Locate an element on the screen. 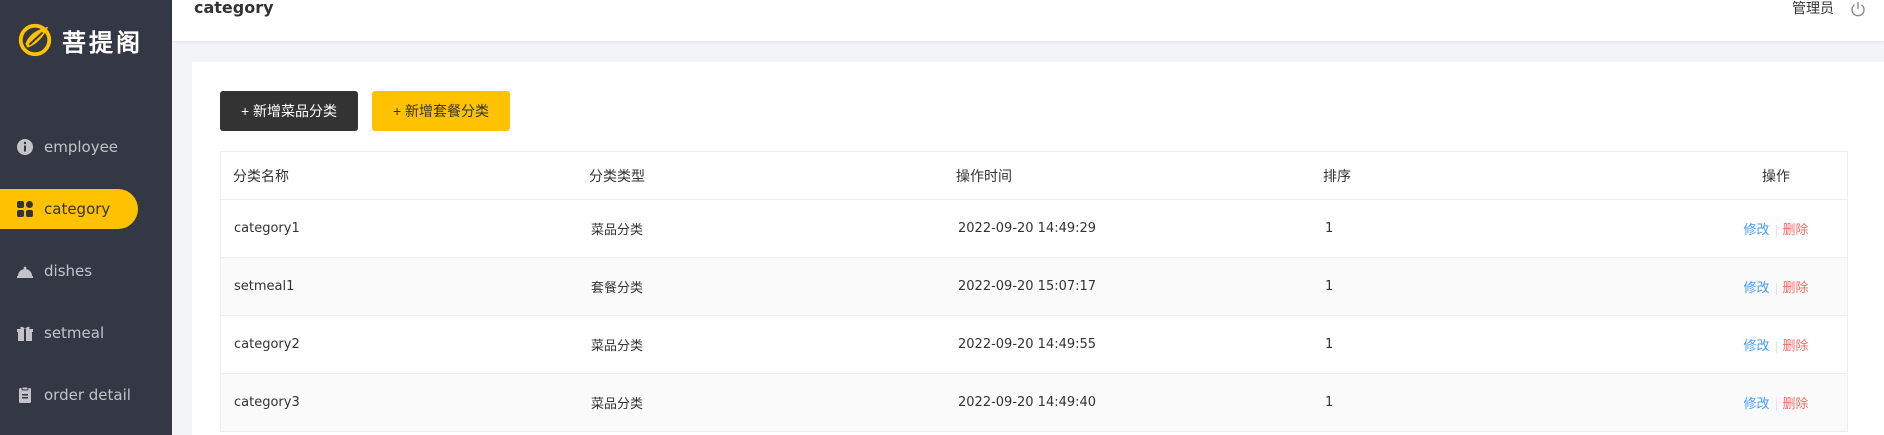 This screenshot has height=435, width=1884. top-header: category 管理员 is located at coordinates (1028, 20).